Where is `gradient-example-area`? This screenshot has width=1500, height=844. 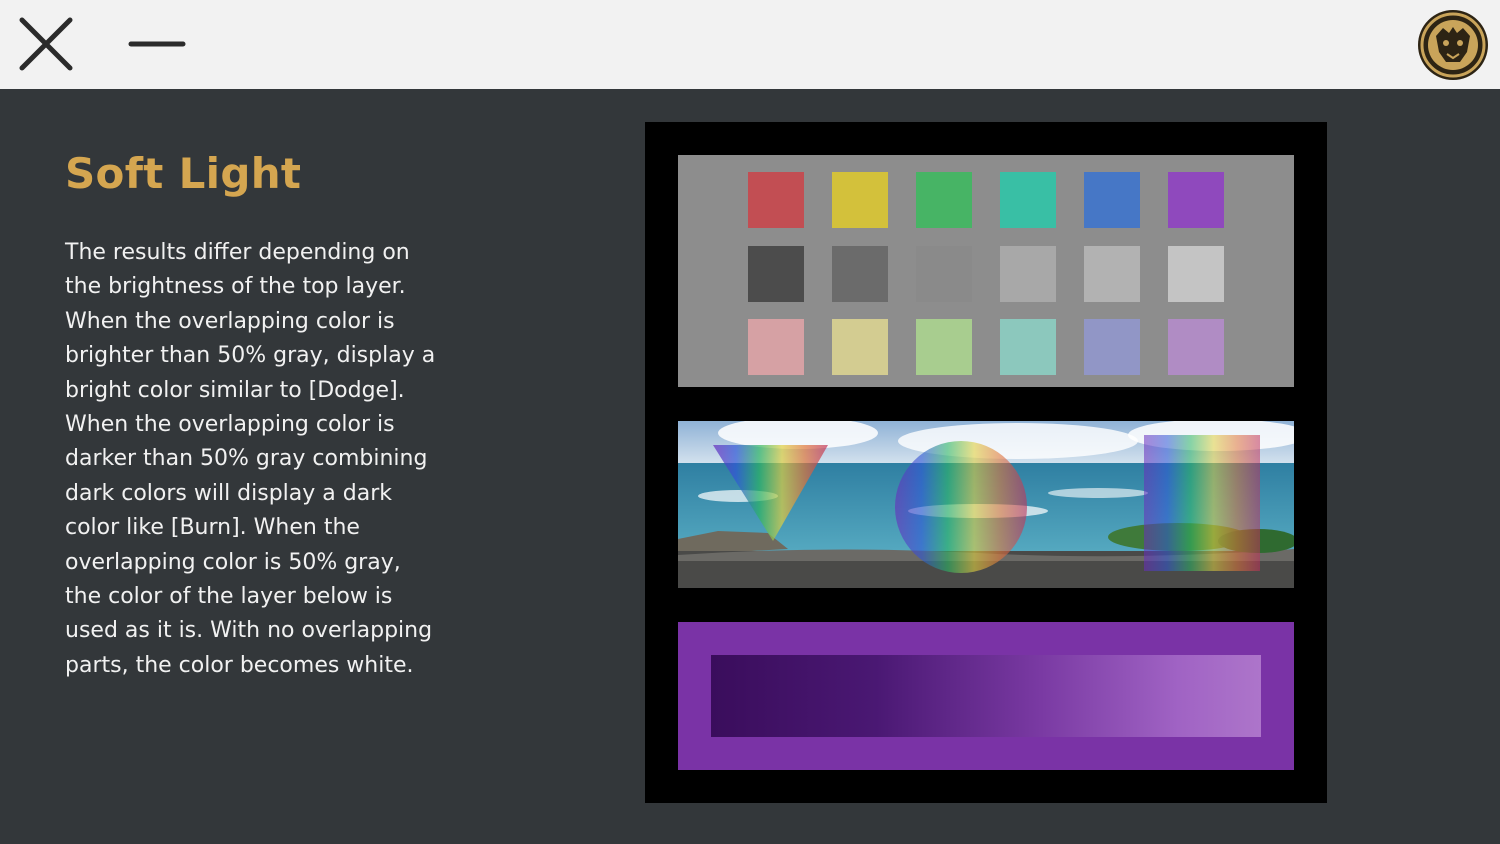
gradient-example-area is located at coordinates (986, 696).